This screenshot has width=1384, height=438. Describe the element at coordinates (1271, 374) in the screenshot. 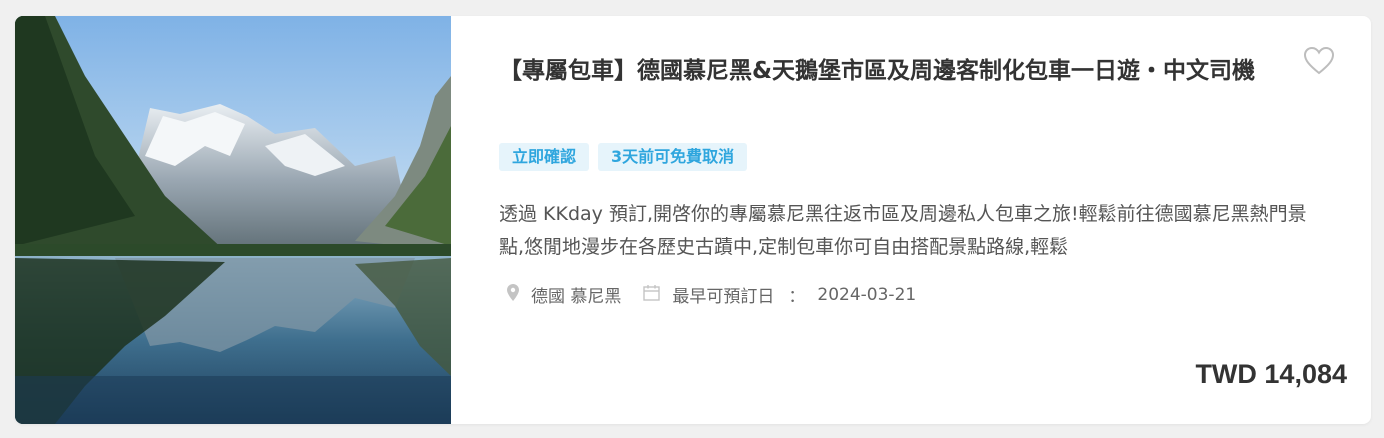

I see `price: TWD 14,084` at that location.